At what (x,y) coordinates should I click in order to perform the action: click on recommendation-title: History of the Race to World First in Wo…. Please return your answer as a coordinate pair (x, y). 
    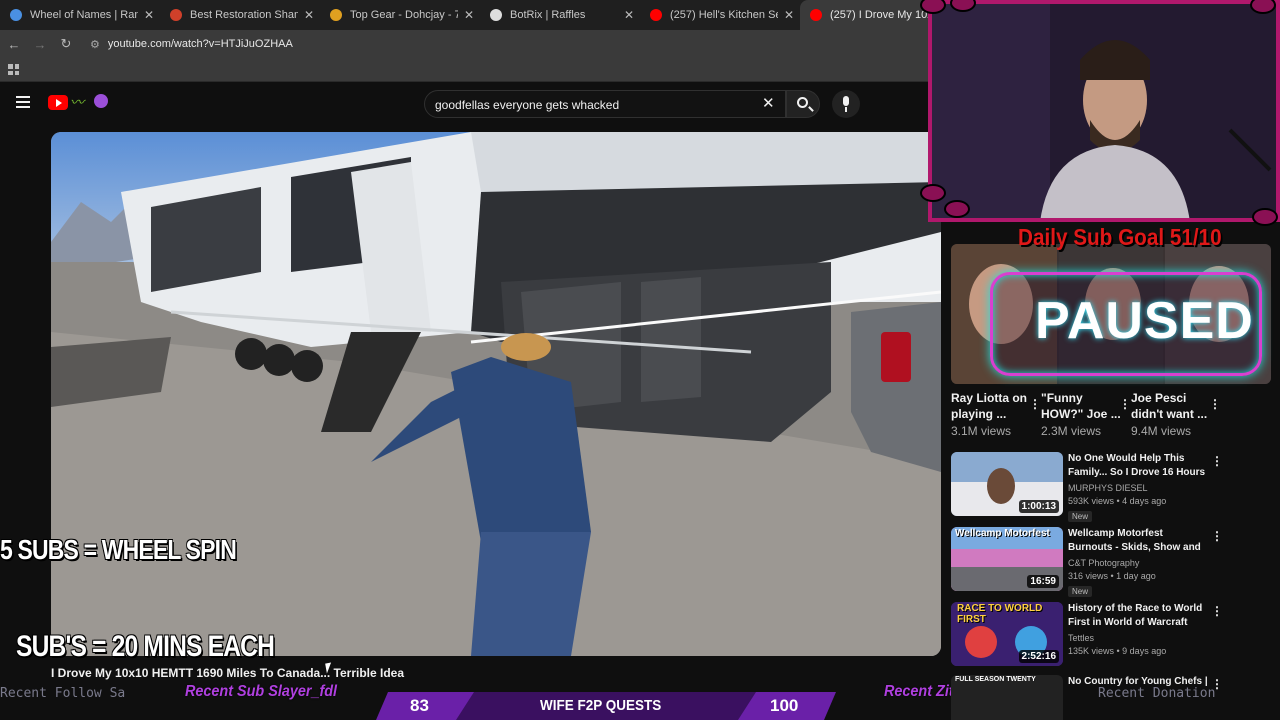
    Looking at the image, I should click on (1135, 615).